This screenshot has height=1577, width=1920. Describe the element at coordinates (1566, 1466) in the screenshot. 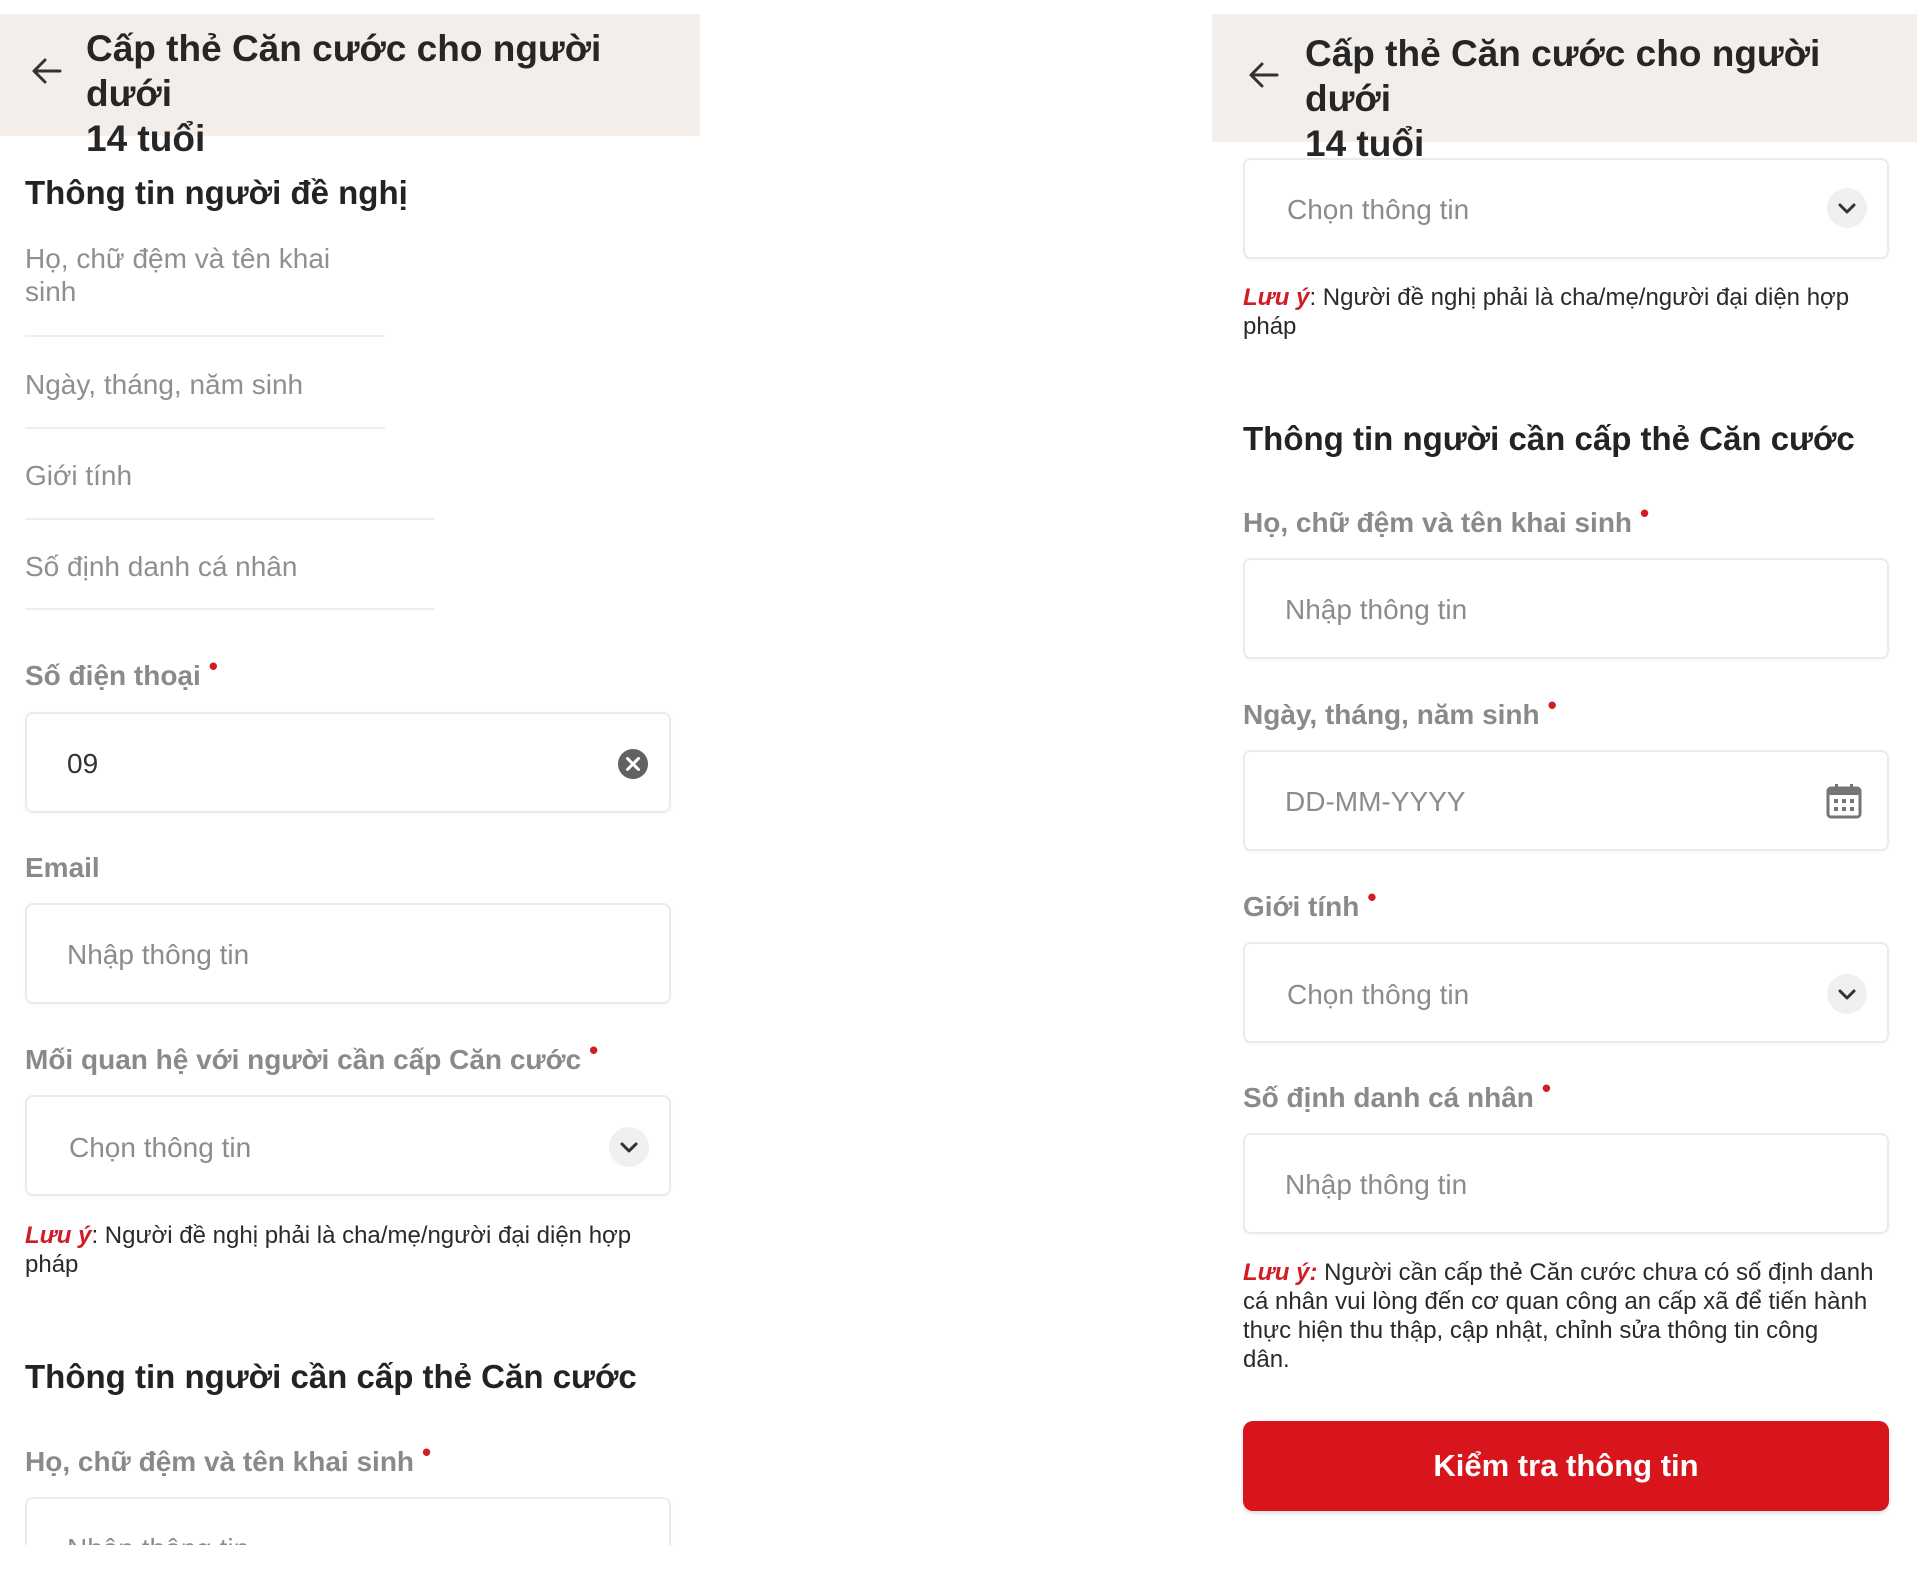

I see `check-info-button: Kiểm tra thông tin` at that location.